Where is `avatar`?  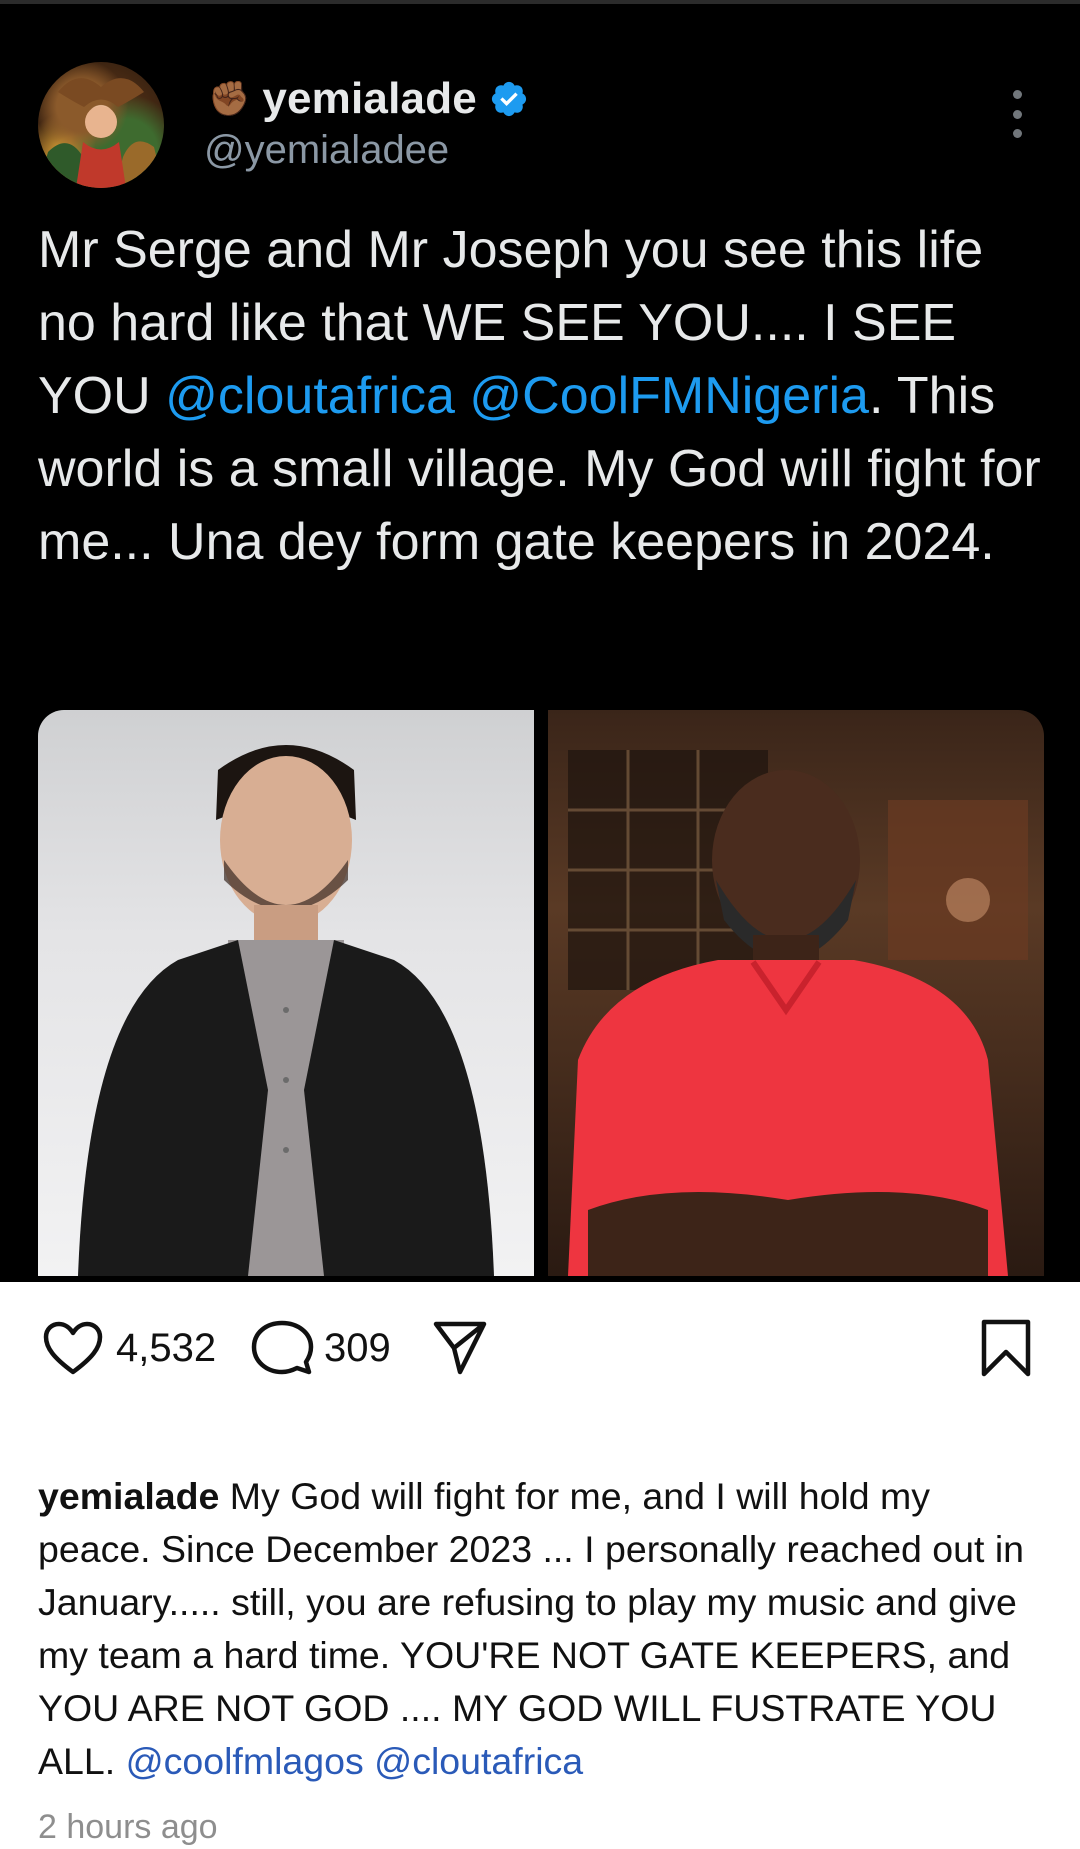
avatar is located at coordinates (101, 125).